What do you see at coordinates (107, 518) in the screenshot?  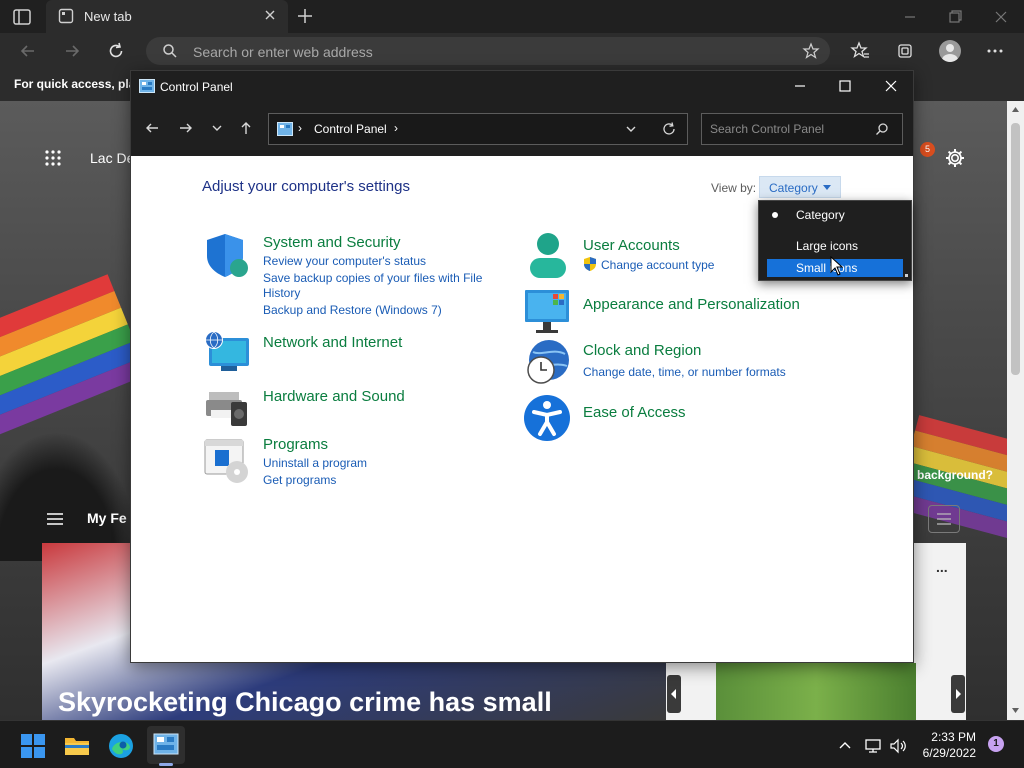 I see `my-feed-label: My Fe` at bounding box center [107, 518].